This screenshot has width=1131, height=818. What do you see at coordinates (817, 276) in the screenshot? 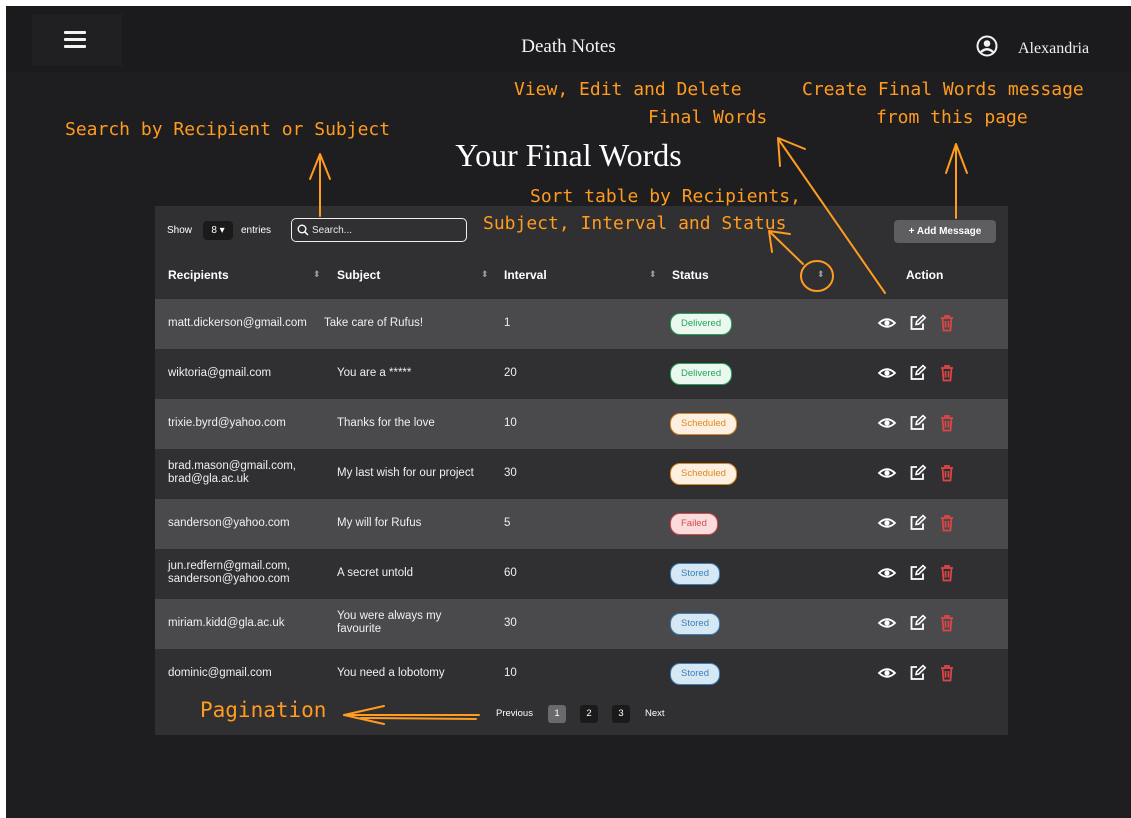
I see `sort-highlight-circle` at bounding box center [817, 276].